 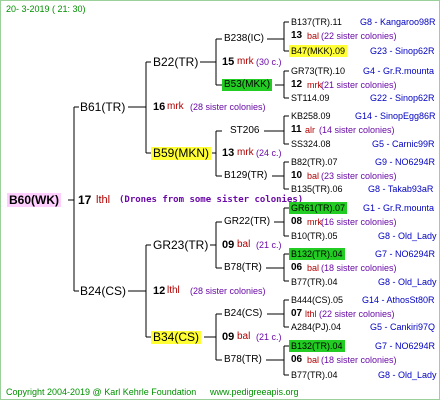 I want to click on gen4-queen-name: B82(TR).07, so click(x=314, y=162).